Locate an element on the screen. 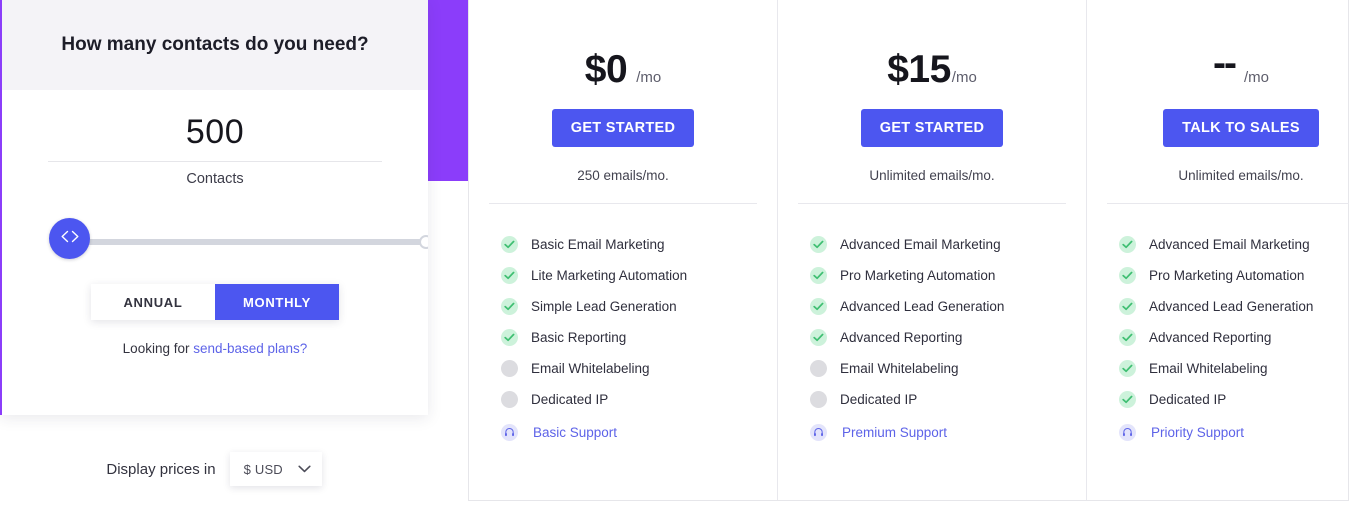 The image size is (1349, 509). slider-handle is located at coordinates (69, 238).